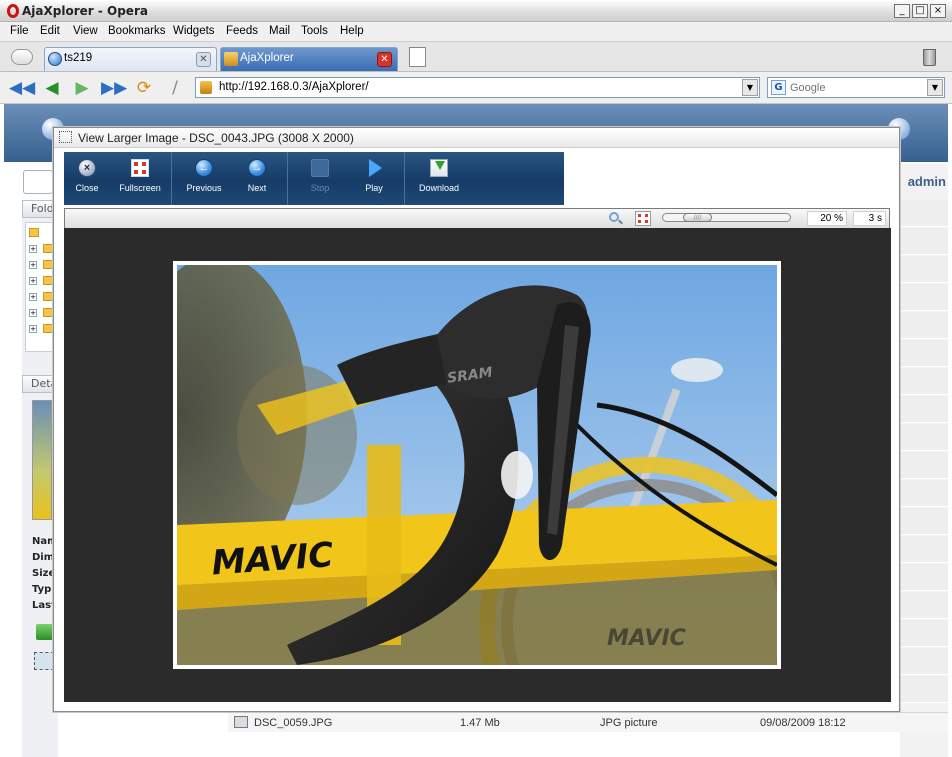 The height and width of the screenshot is (757, 952). Describe the element at coordinates (87, 178) in the screenshot. I see `close-button: × Close` at that location.